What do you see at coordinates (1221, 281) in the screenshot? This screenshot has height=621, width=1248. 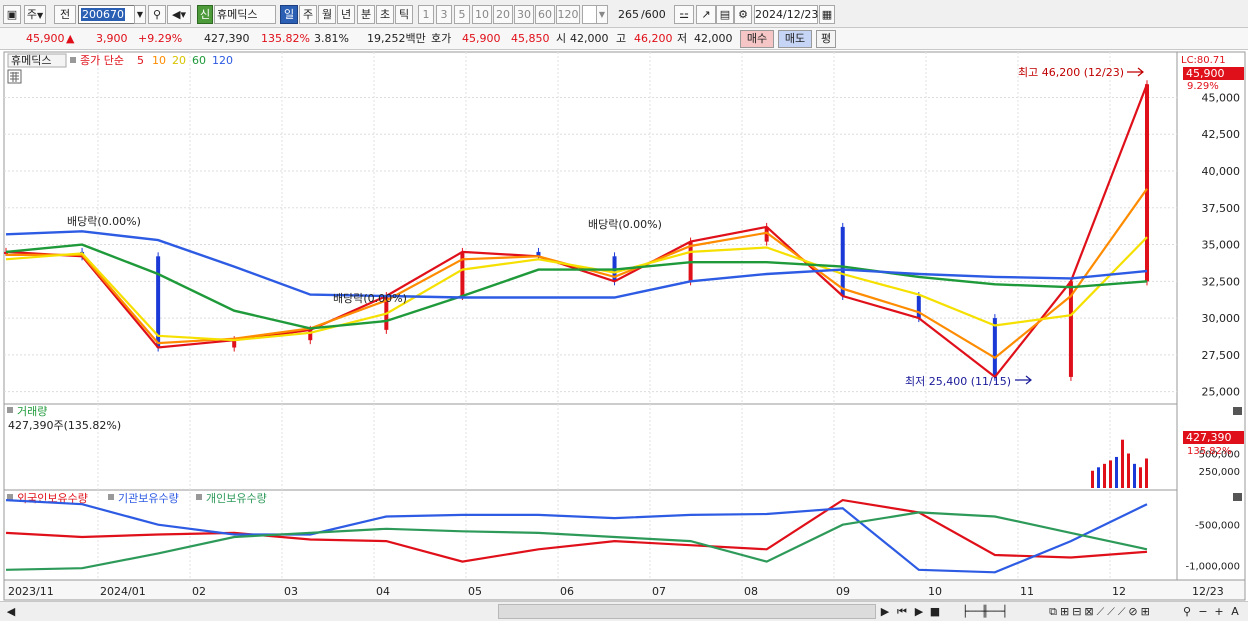 I see `price-tick-label: 32,500` at bounding box center [1221, 281].